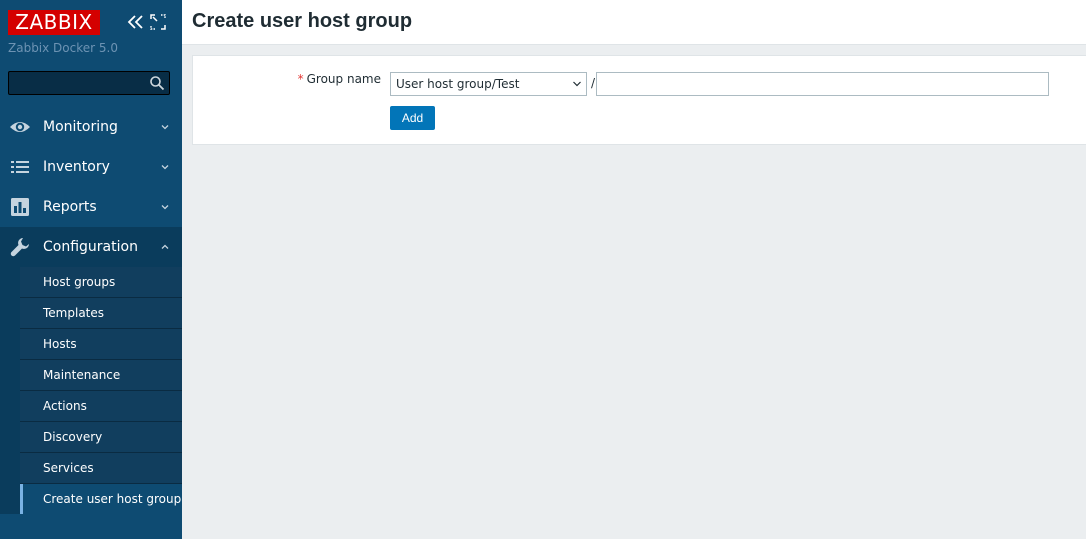 The width and height of the screenshot is (1086, 539). I want to click on search-box, so click(89, 83).